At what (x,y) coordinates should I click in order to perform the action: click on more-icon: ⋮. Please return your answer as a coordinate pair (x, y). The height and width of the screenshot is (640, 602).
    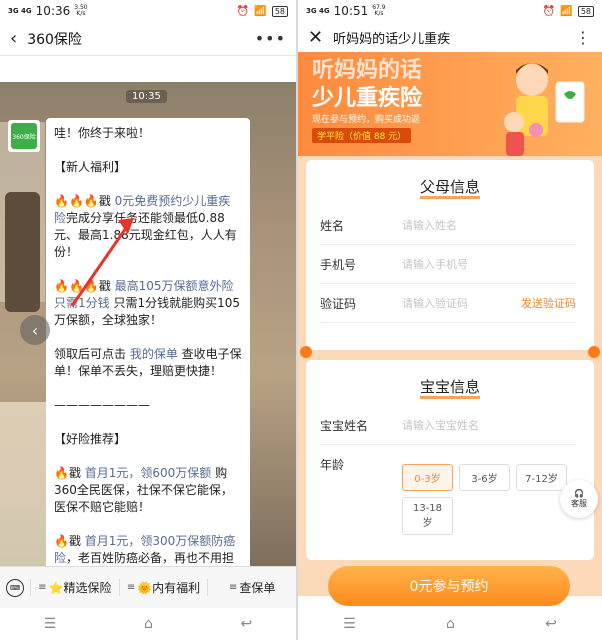
    Looking at the image, I should click on (583, 37).